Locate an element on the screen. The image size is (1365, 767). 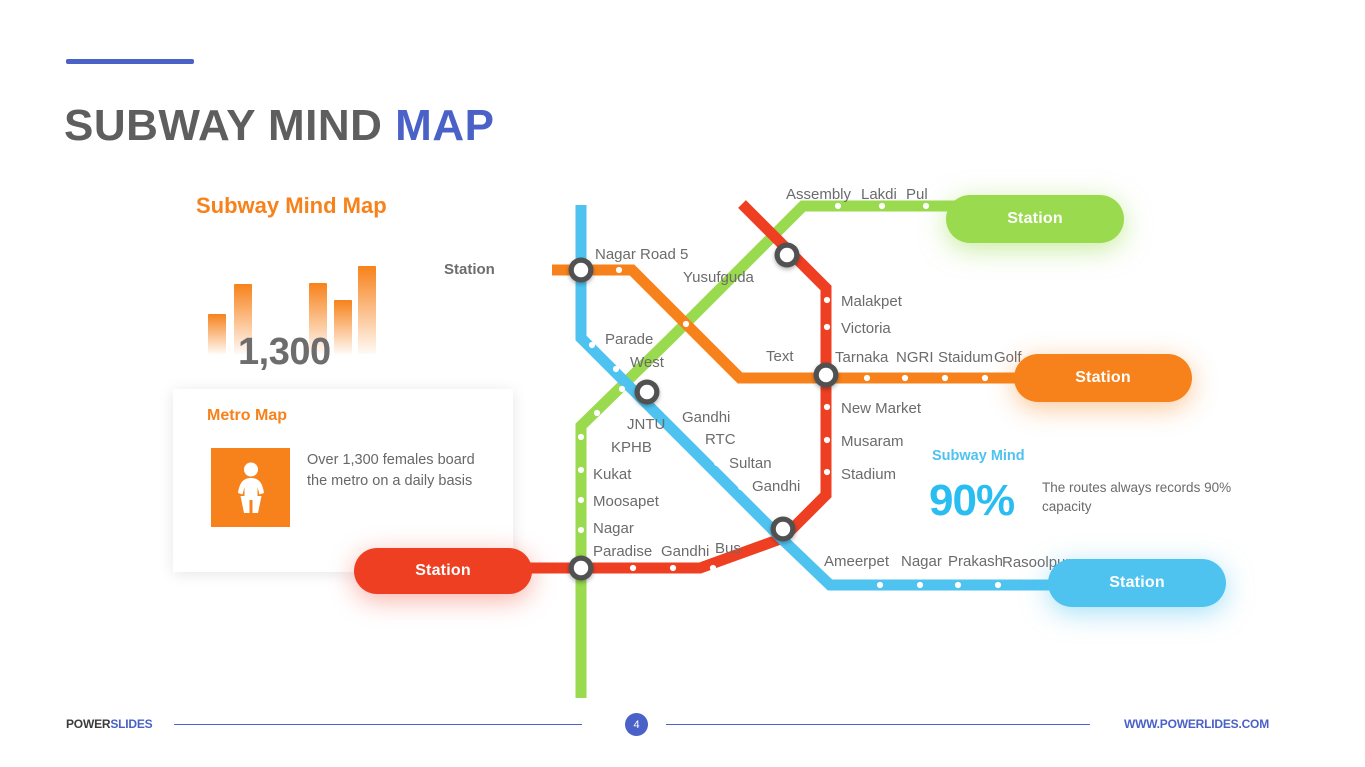
station-pill-green: Station is located at coordinates (1035, 219).